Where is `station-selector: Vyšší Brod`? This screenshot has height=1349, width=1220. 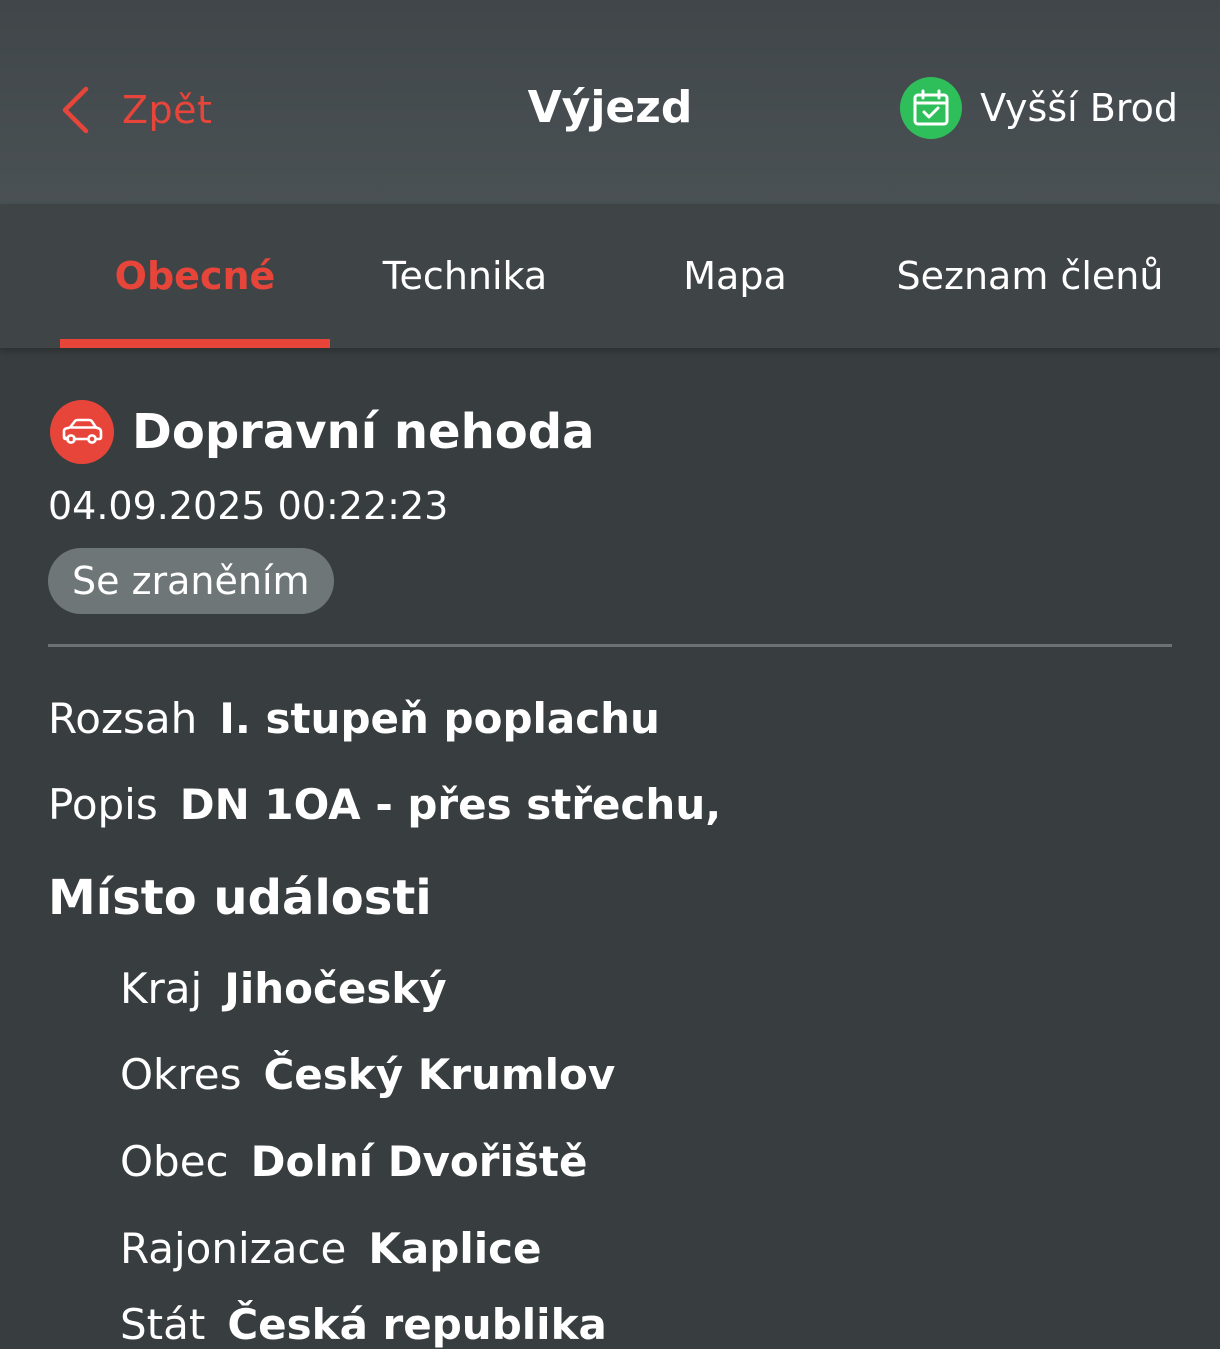 station-selector: Vyšší Brod is located at coordinates (1039, 108).